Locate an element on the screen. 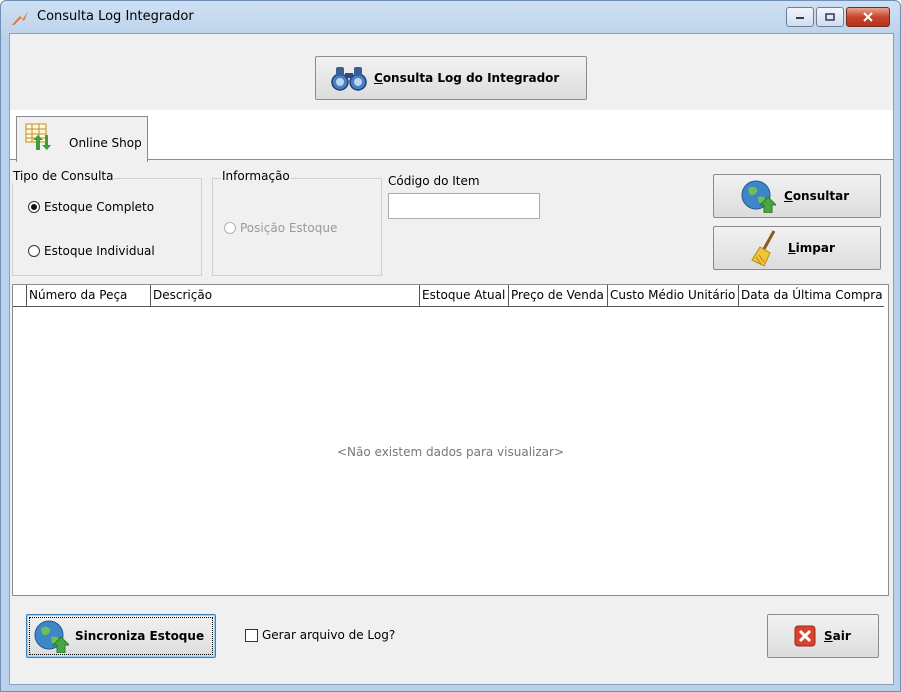 The width and height of the screenshot is (901, 692). codigo-item-input is located at coordinates (464, 206).